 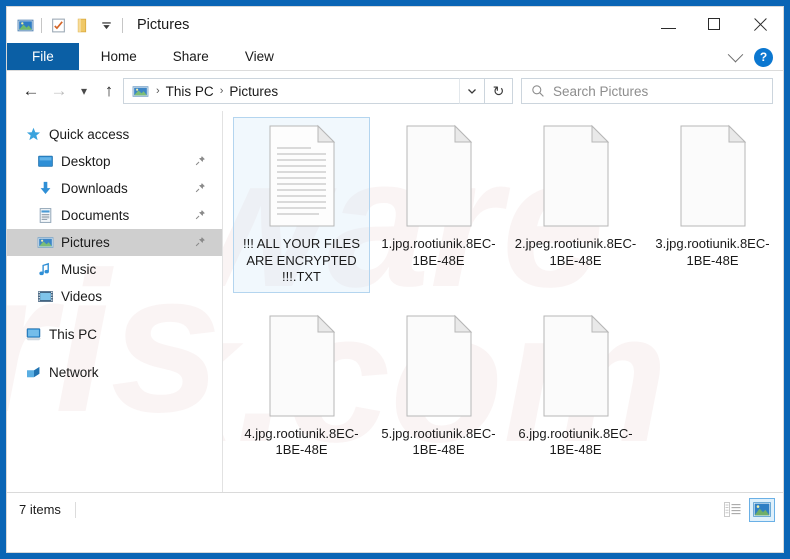 What do you see at coordinates (75, 509) in the screenshot?
I see `status-separator` at bounding box center [75, 509].